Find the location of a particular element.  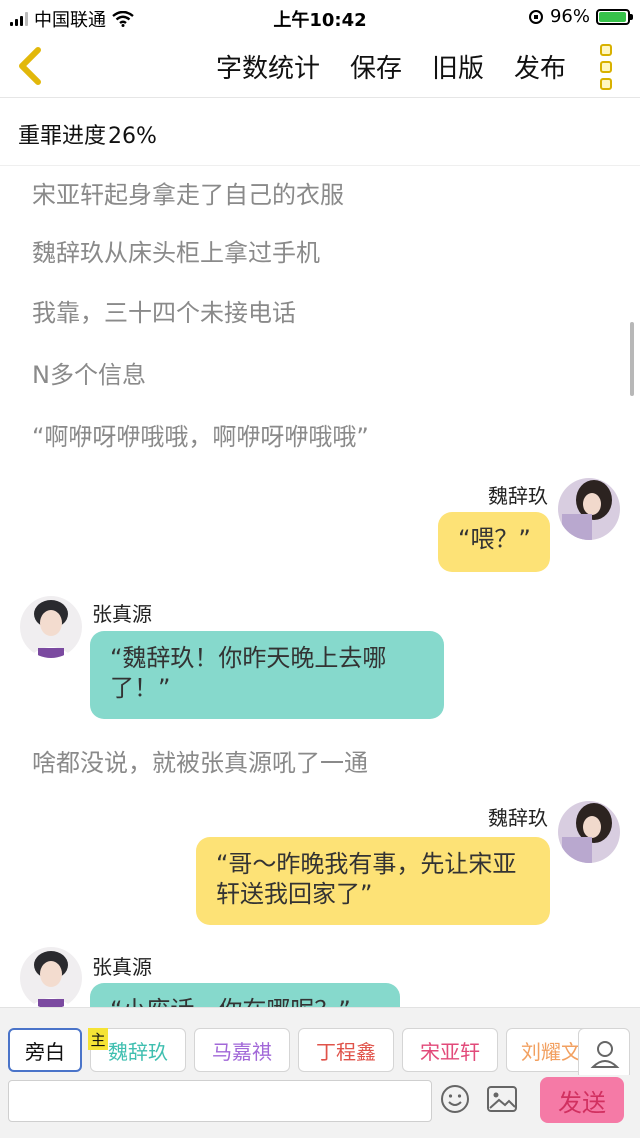

role-narrator: 旁白 is located at coordinates (45, 1050).